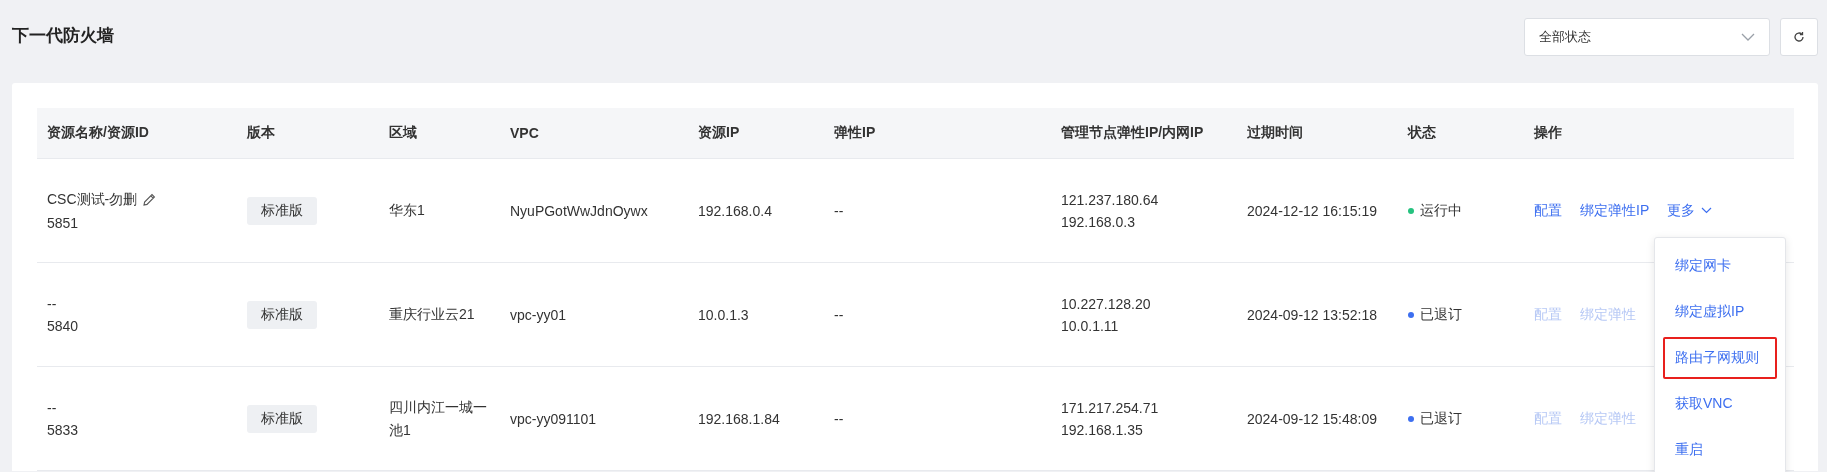 This screenshot has height=472, width=1827. Describe the element at coordinates (1690, 210) in the screenshot. I see `more-link: 更多` at that location.